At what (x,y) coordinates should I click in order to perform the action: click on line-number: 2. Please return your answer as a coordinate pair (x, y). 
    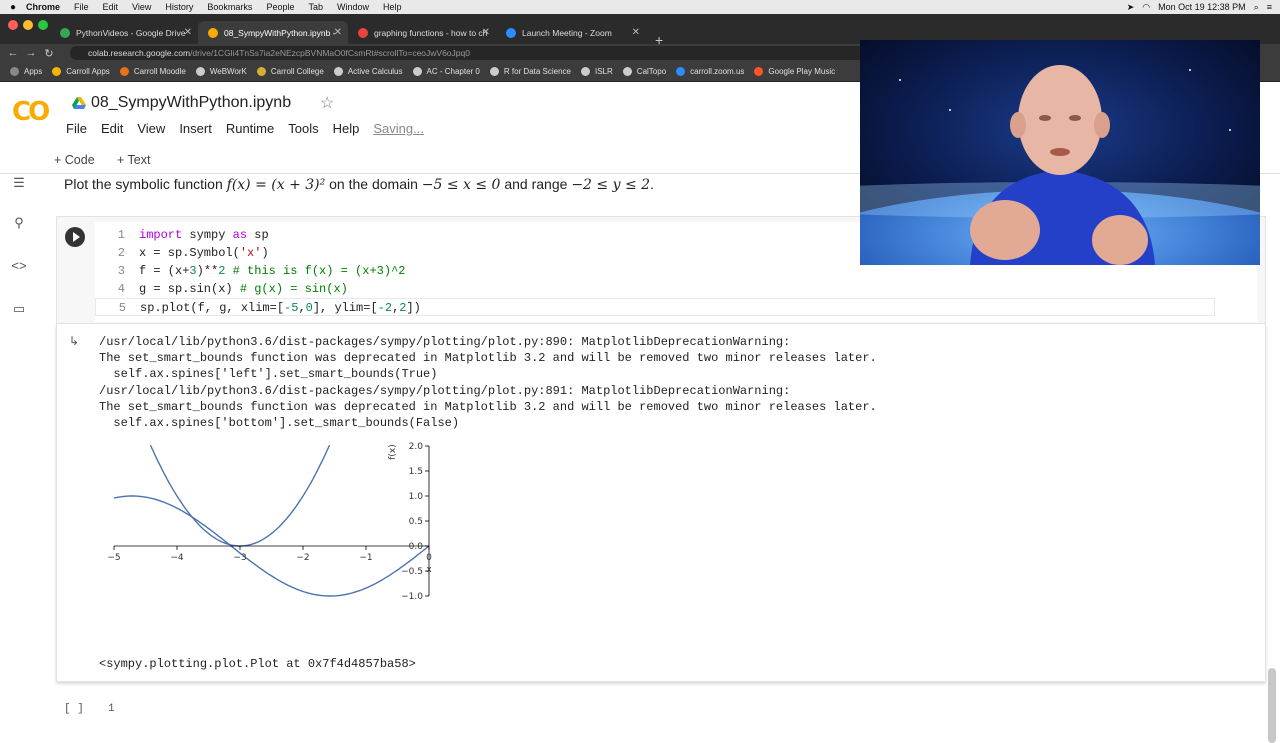
    Looking at the image, I should click on (121, 253).